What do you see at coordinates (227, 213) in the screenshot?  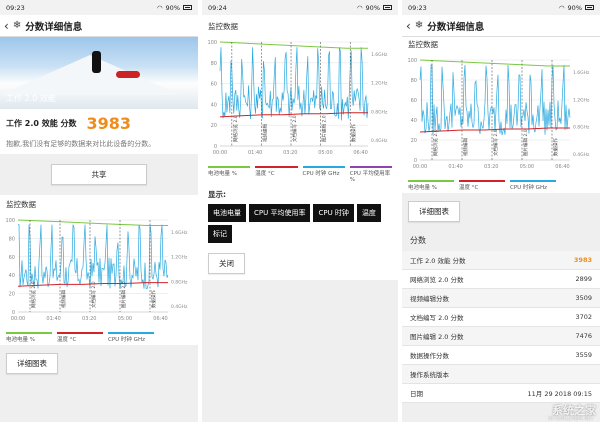 I see `chip-battery: 电池电量` at bounding box center [227, 213].